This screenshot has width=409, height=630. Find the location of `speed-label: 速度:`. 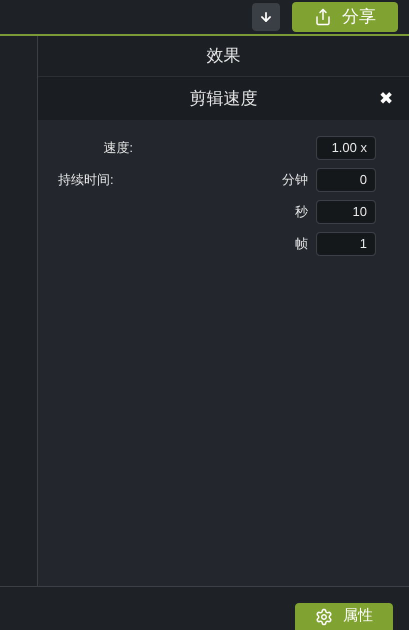

speed-label: 速度: is located at coordinates (117, 148).